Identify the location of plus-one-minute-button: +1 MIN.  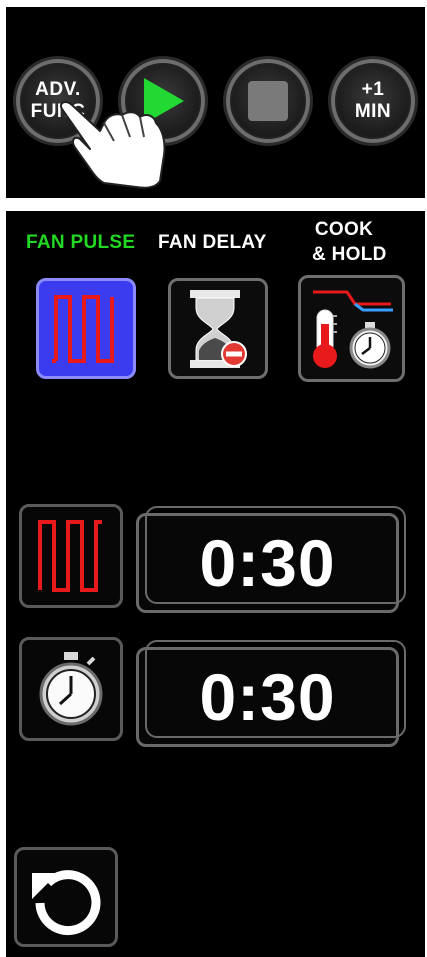
(373, 101).